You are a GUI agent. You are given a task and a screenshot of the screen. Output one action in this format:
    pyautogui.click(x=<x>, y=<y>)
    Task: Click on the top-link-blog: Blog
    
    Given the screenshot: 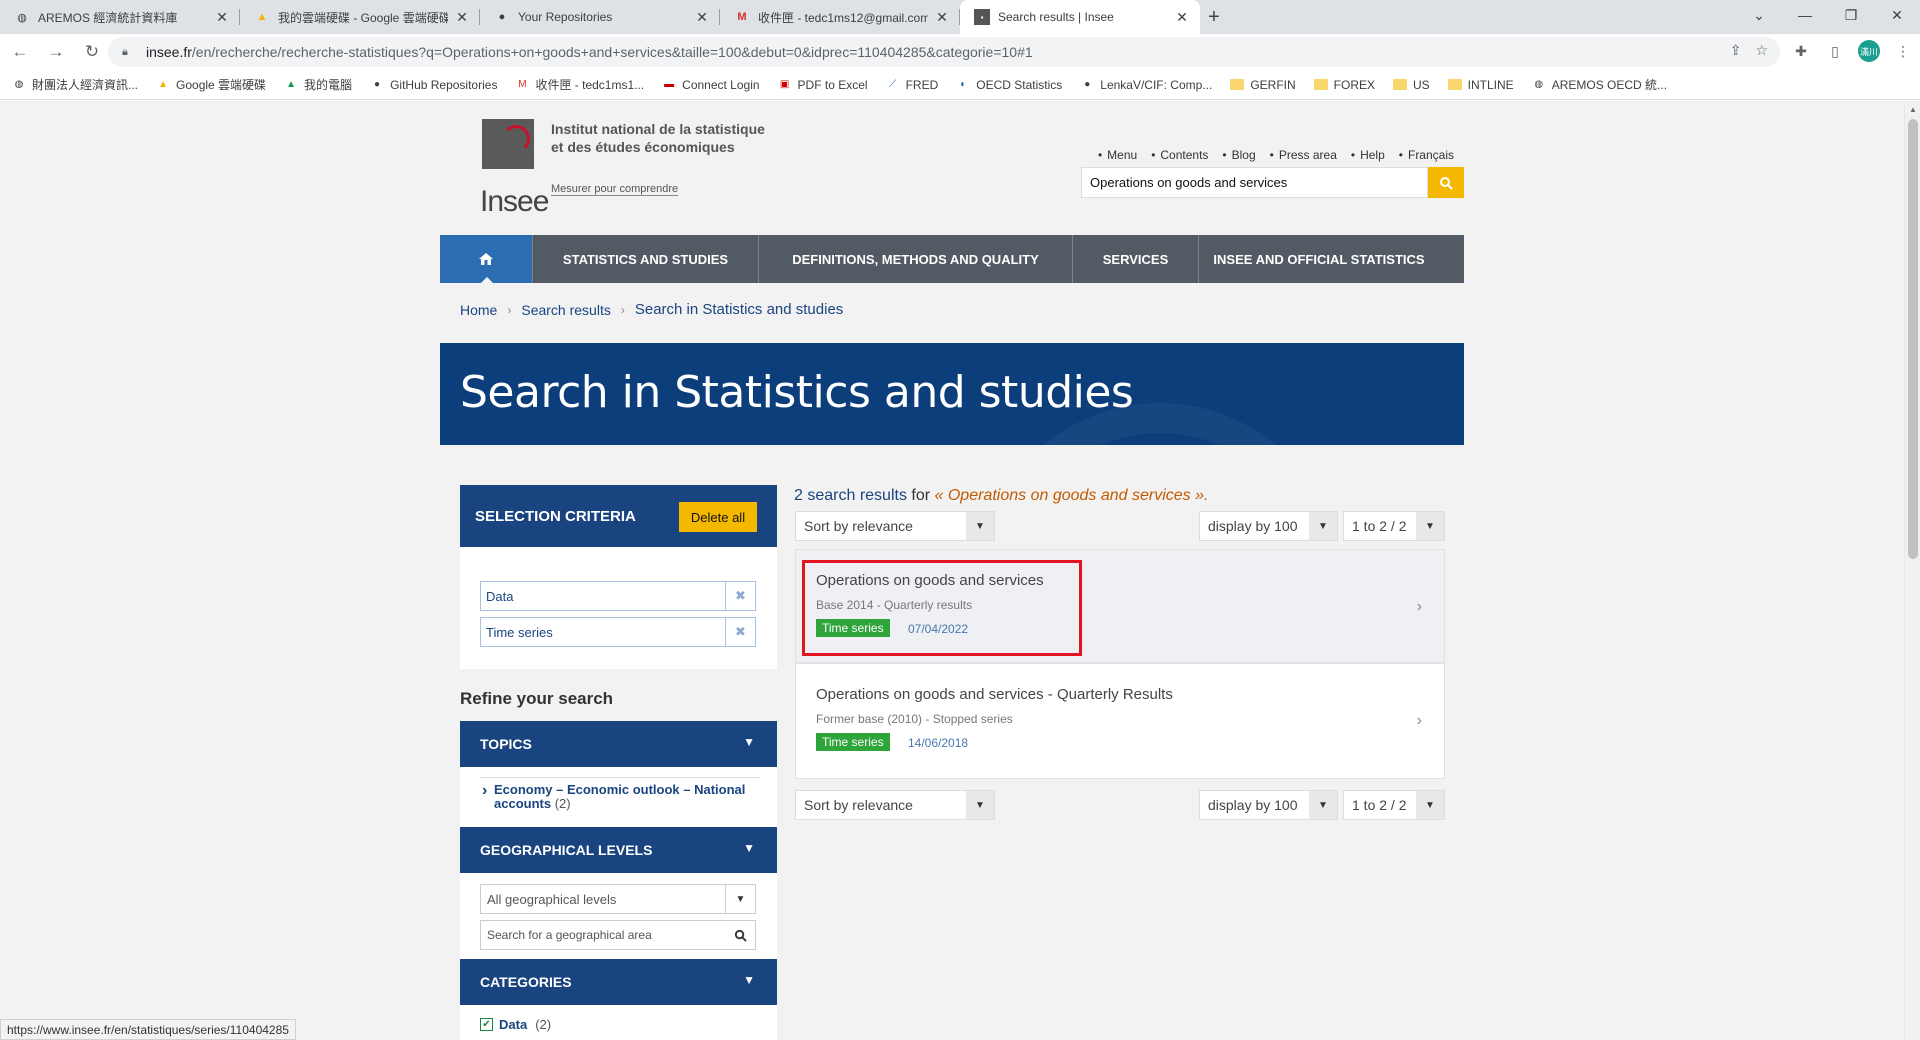 What is the action you would take?
    pyautogui.click(x=1239, y=155)
    